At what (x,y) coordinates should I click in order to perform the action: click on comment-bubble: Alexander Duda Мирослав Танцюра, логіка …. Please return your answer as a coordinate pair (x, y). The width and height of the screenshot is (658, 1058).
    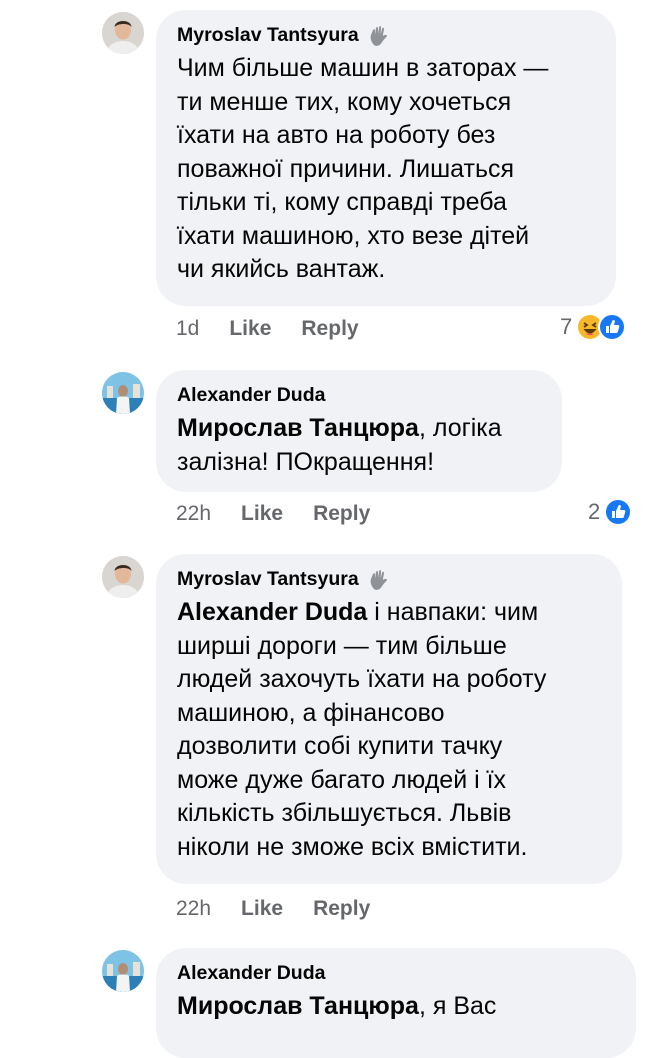
    Looking at the image, I should click on (359, 431).